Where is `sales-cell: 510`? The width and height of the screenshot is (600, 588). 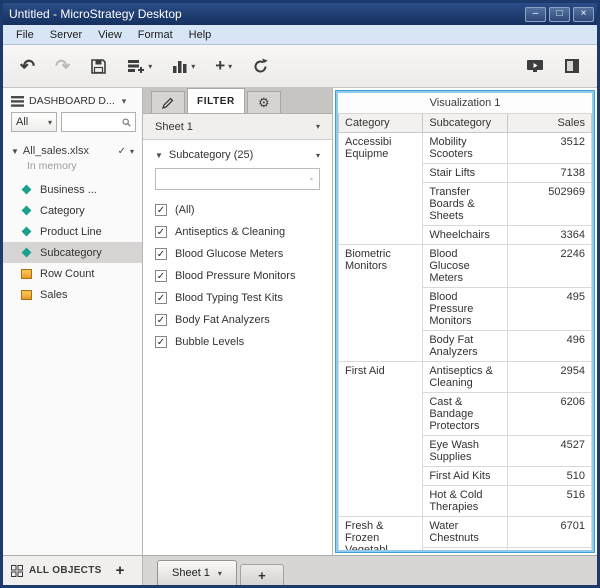 sales-cell: 510 is located at coordinates (549, 476).